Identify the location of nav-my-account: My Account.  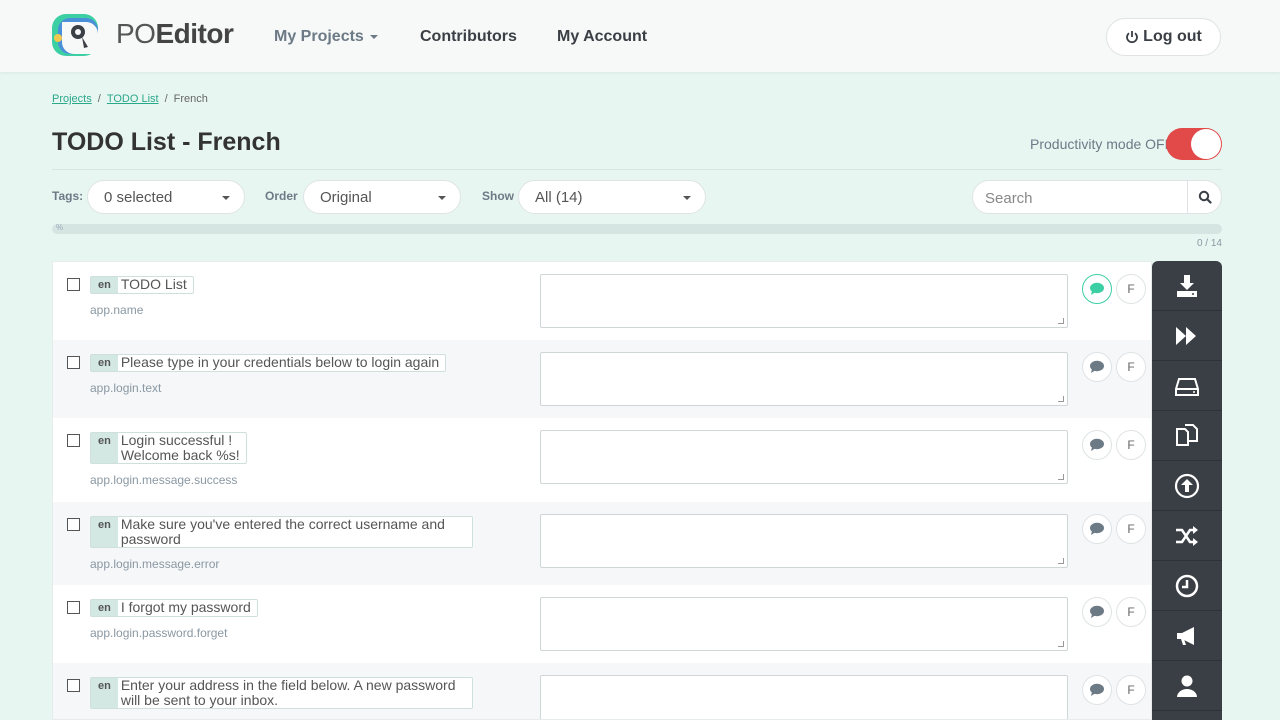
(602, 37).